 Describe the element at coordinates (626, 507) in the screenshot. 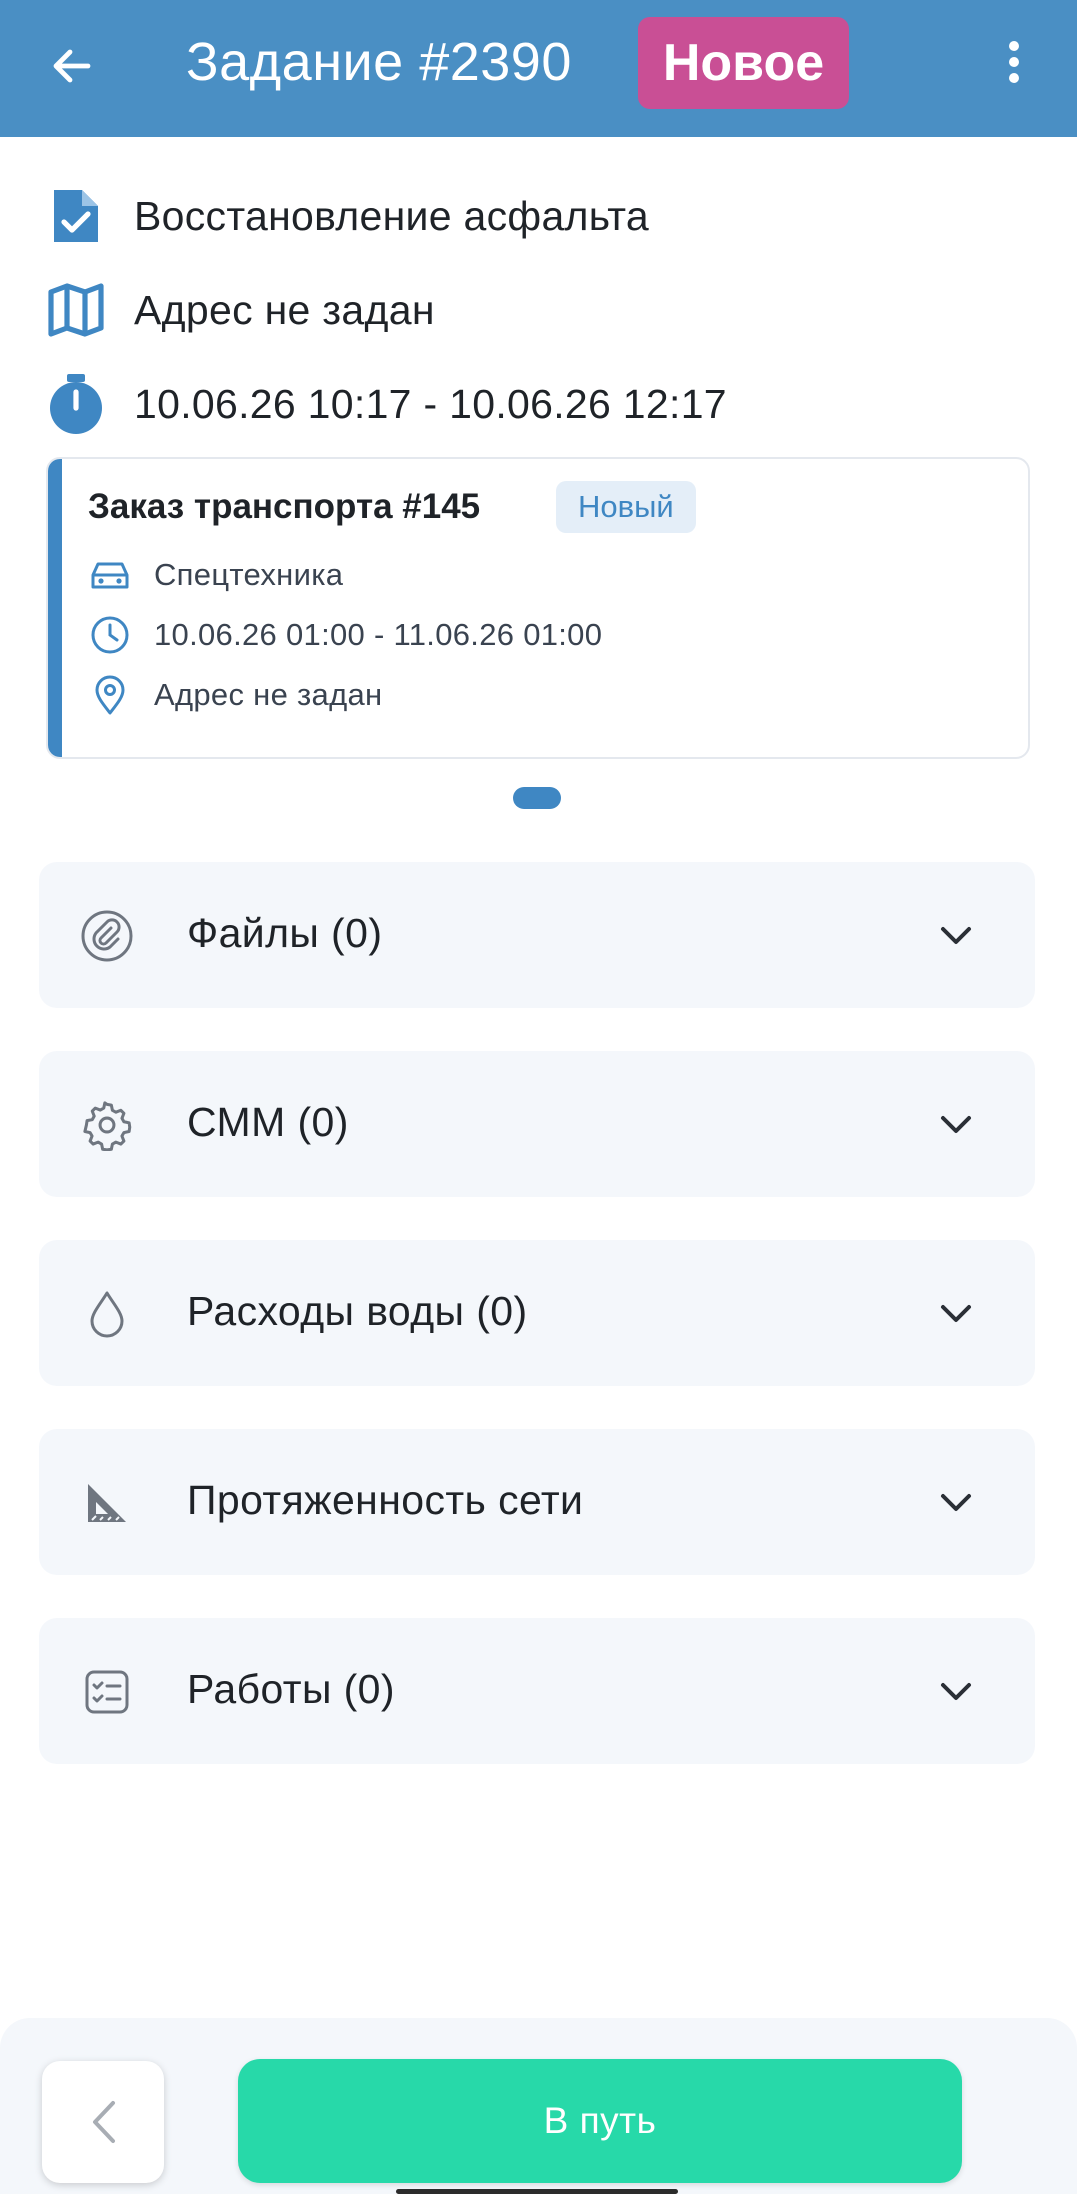

I see `transport-order-status: Новый` at that location.